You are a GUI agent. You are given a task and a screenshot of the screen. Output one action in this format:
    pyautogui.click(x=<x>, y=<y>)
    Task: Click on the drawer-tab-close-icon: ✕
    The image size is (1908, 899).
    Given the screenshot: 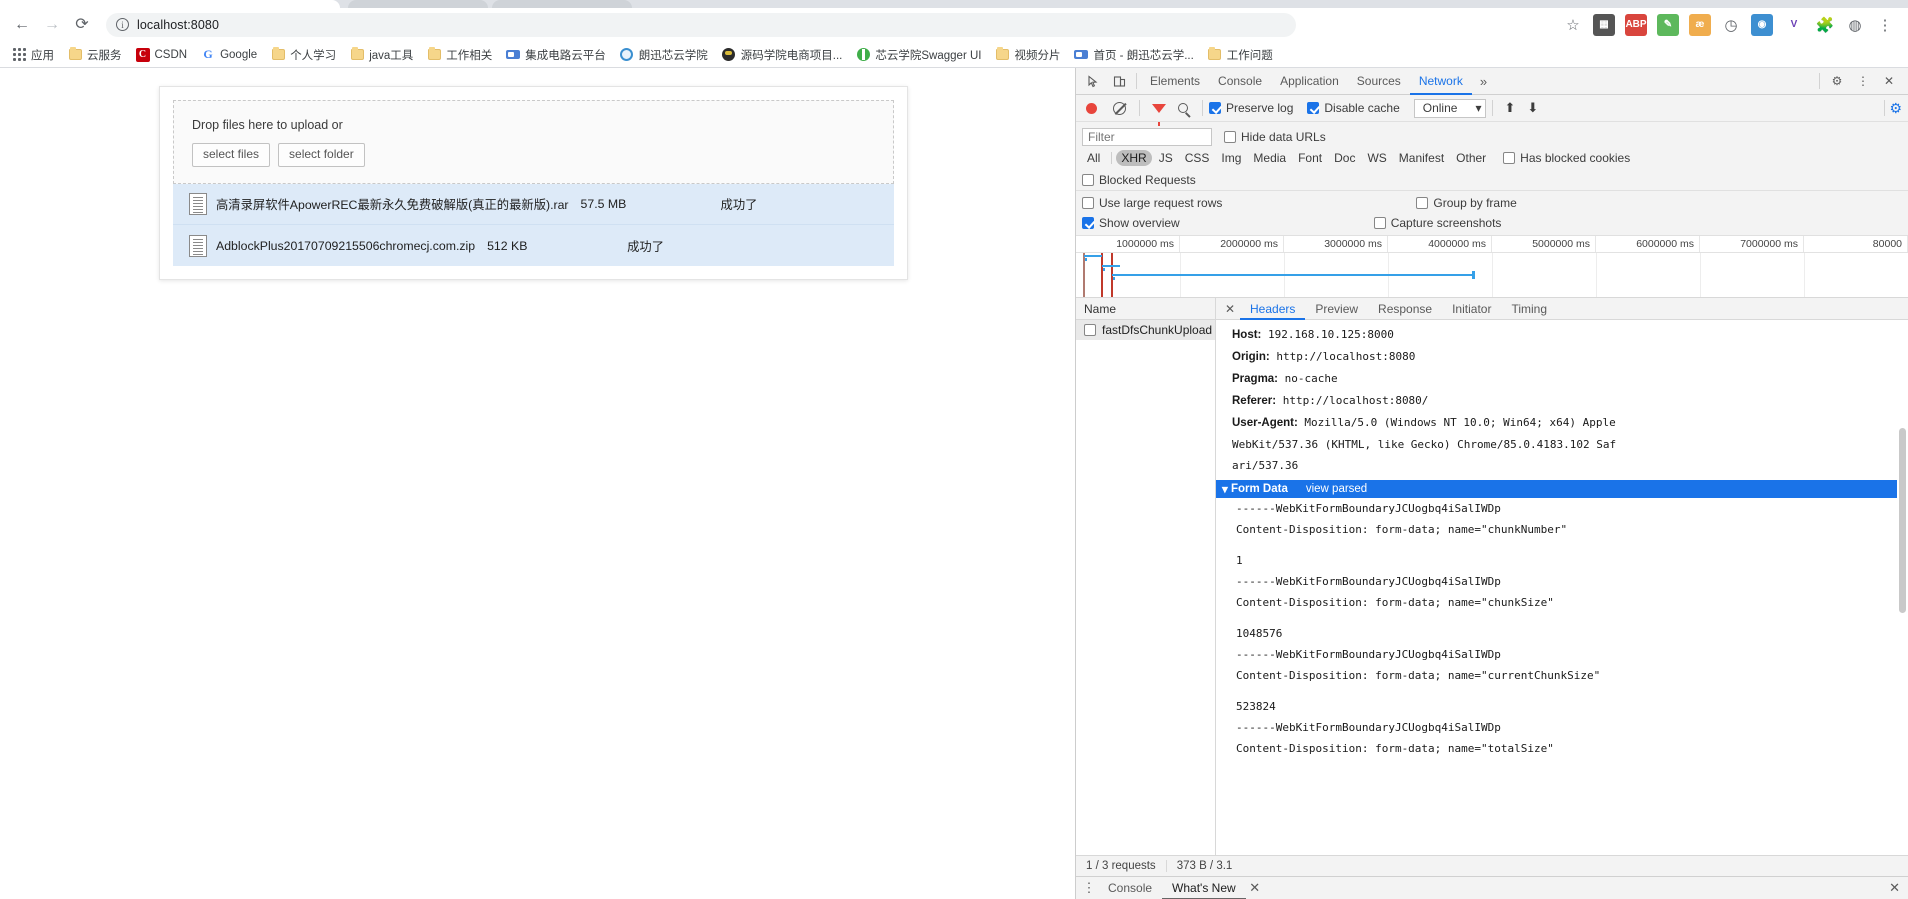 What is the action you would take?
    pyautogui.click(x=1255, y=888)
    